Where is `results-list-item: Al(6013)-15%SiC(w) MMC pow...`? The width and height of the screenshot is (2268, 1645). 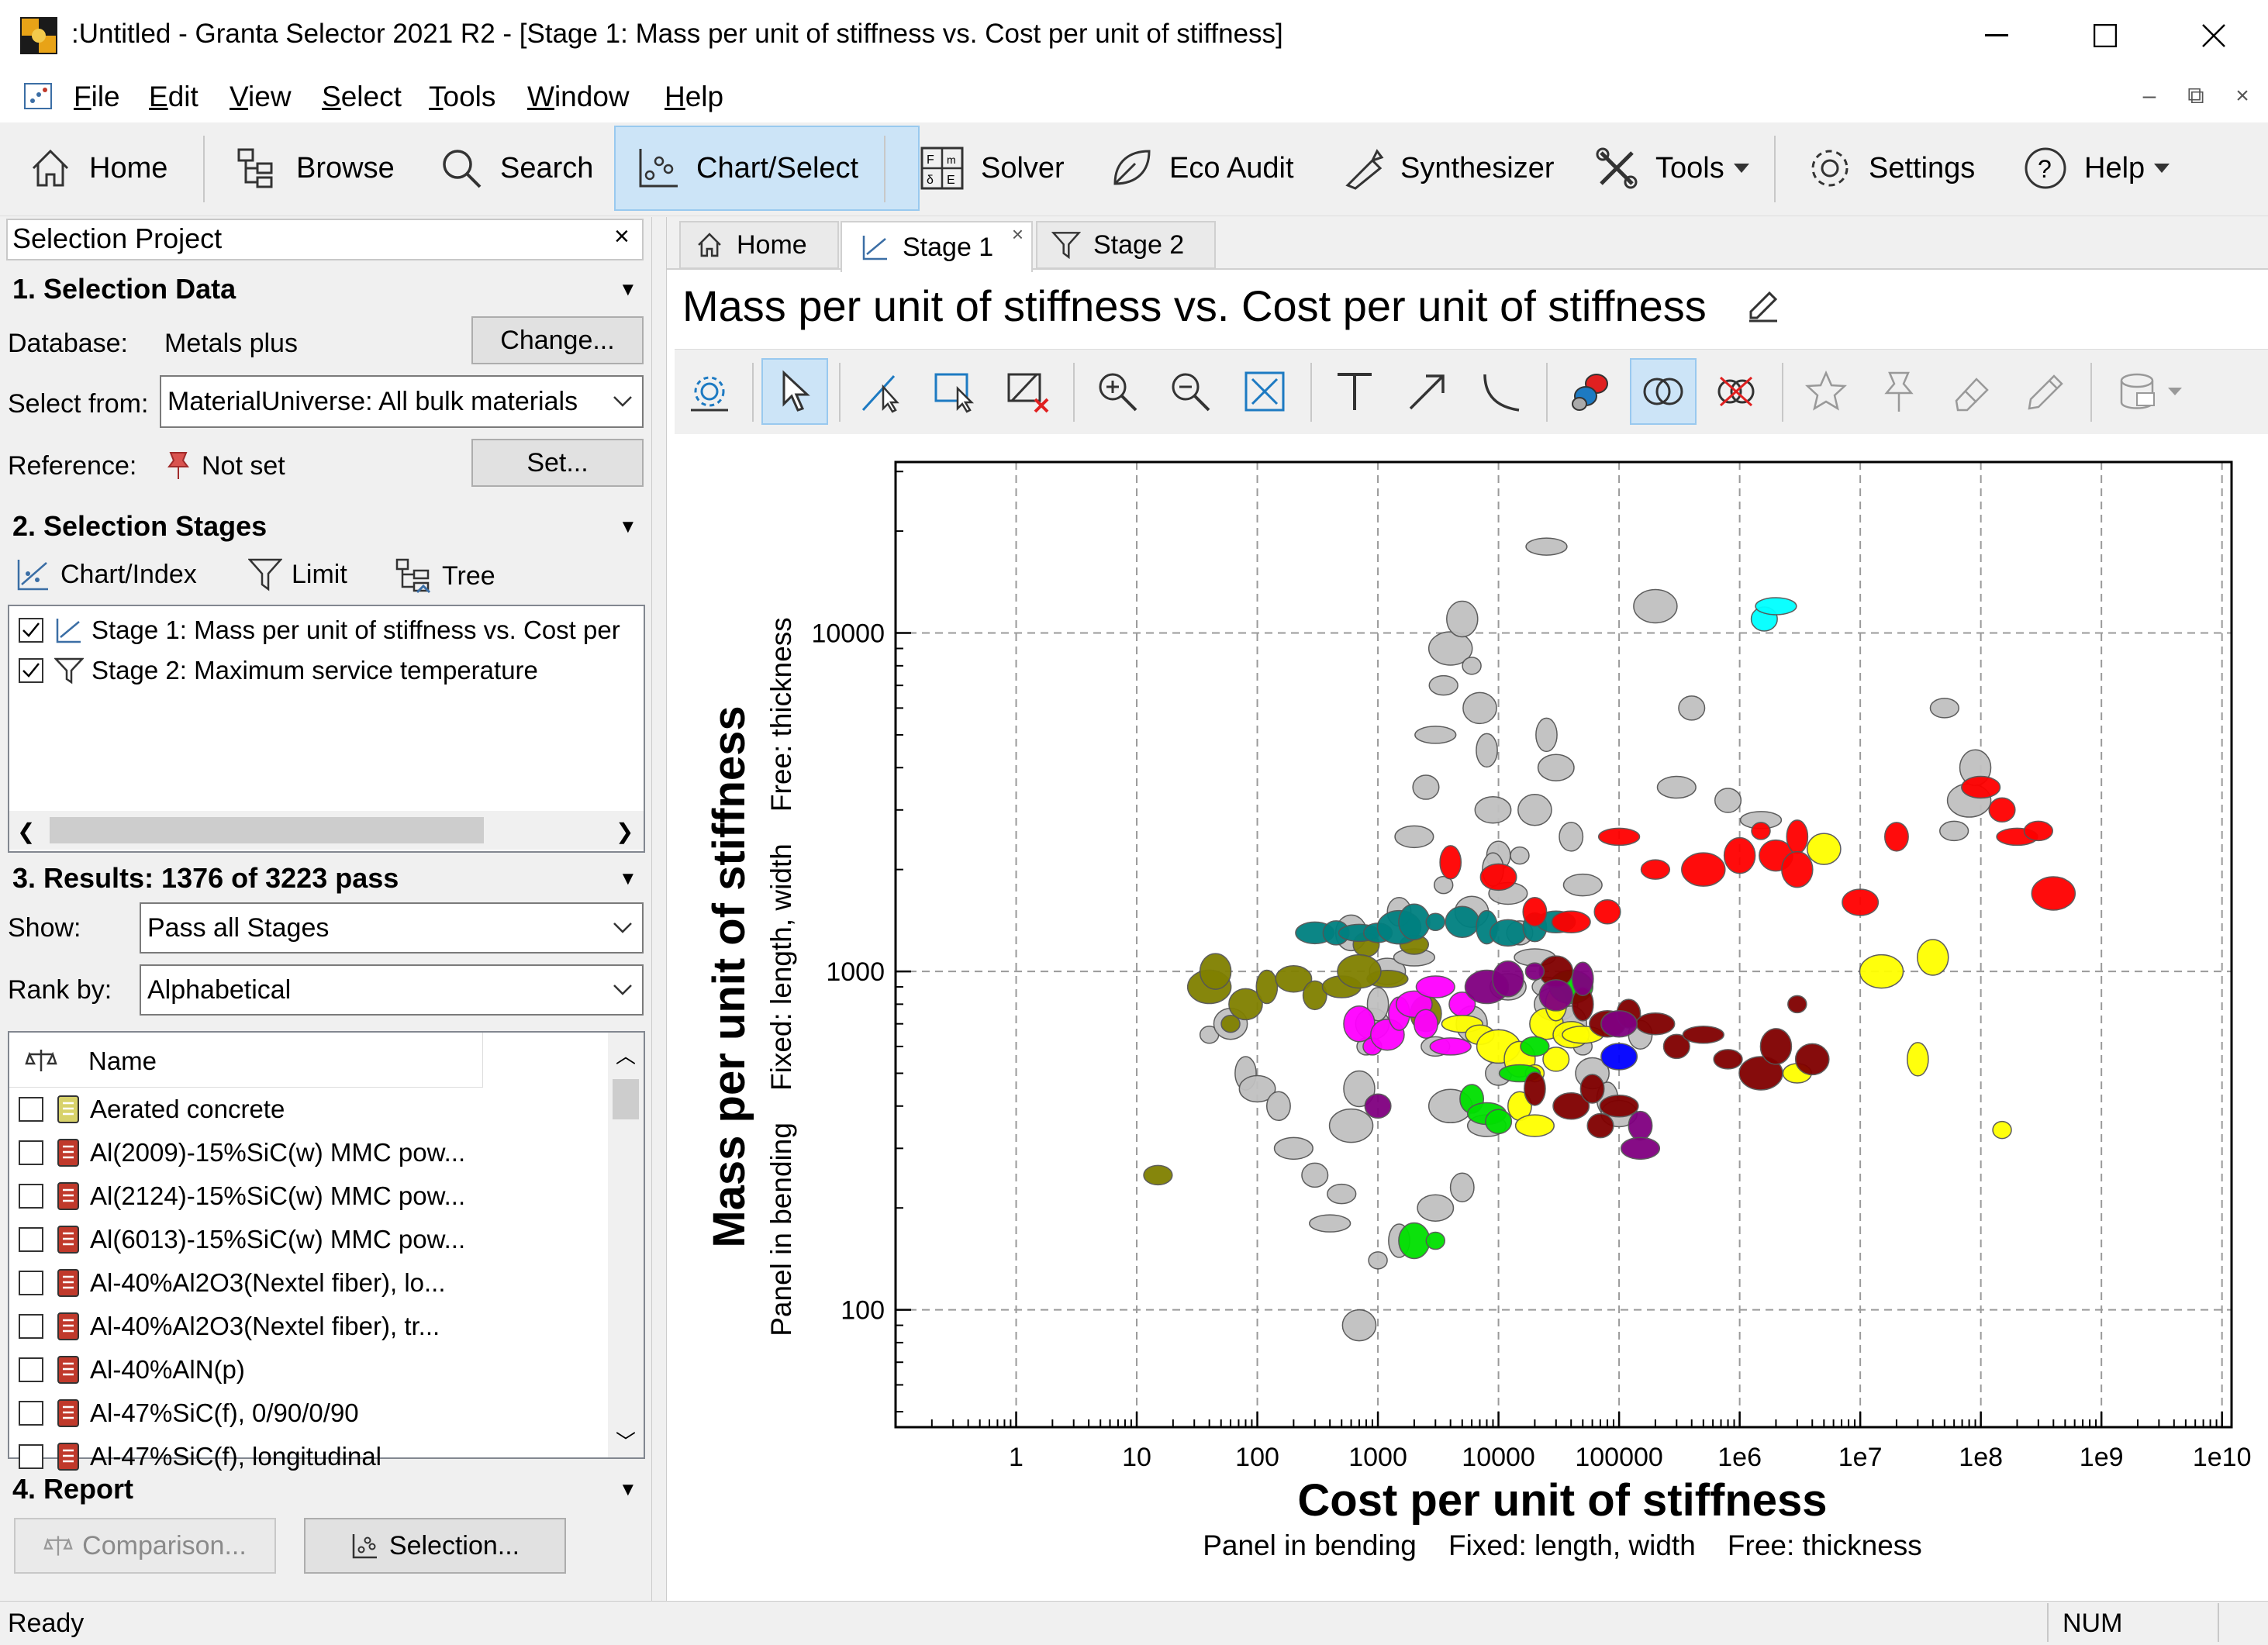
results-list-item: Al(6013)-15%SiC(w) MMC pow... is located at coordinates (242, 1239).